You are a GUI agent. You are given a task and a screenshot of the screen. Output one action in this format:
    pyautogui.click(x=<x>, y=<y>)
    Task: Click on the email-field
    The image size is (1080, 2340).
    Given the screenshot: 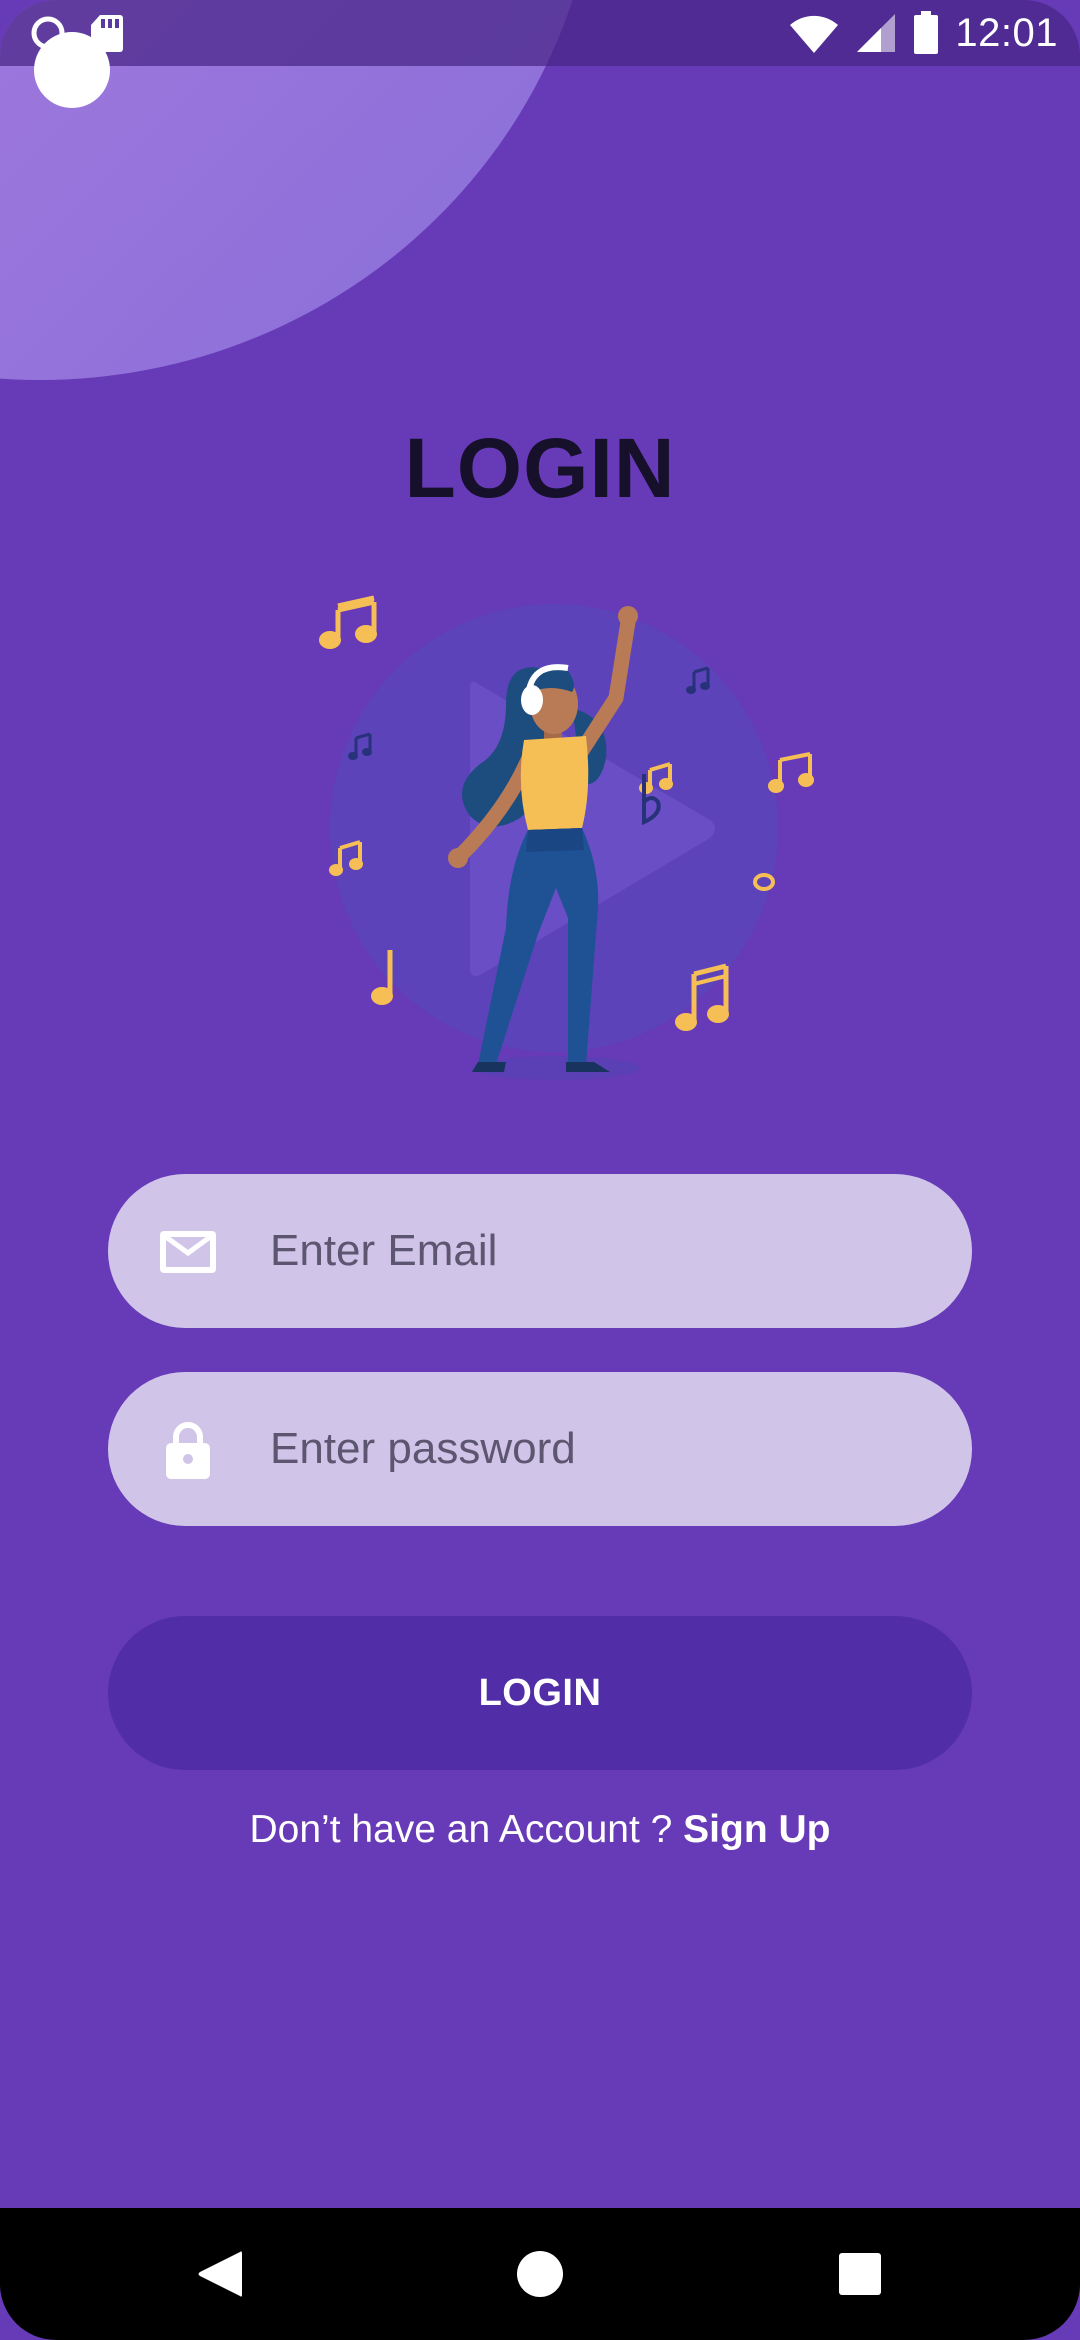 What is the action you would take?
    pyautogui.click(x=540, y=1251)
    